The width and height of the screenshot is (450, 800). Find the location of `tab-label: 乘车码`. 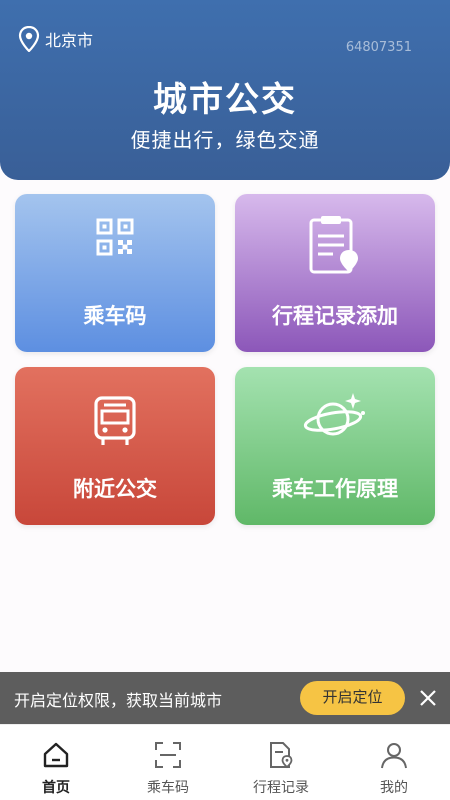

tab-label: 乘车码 is located at coordinates (168, 788).